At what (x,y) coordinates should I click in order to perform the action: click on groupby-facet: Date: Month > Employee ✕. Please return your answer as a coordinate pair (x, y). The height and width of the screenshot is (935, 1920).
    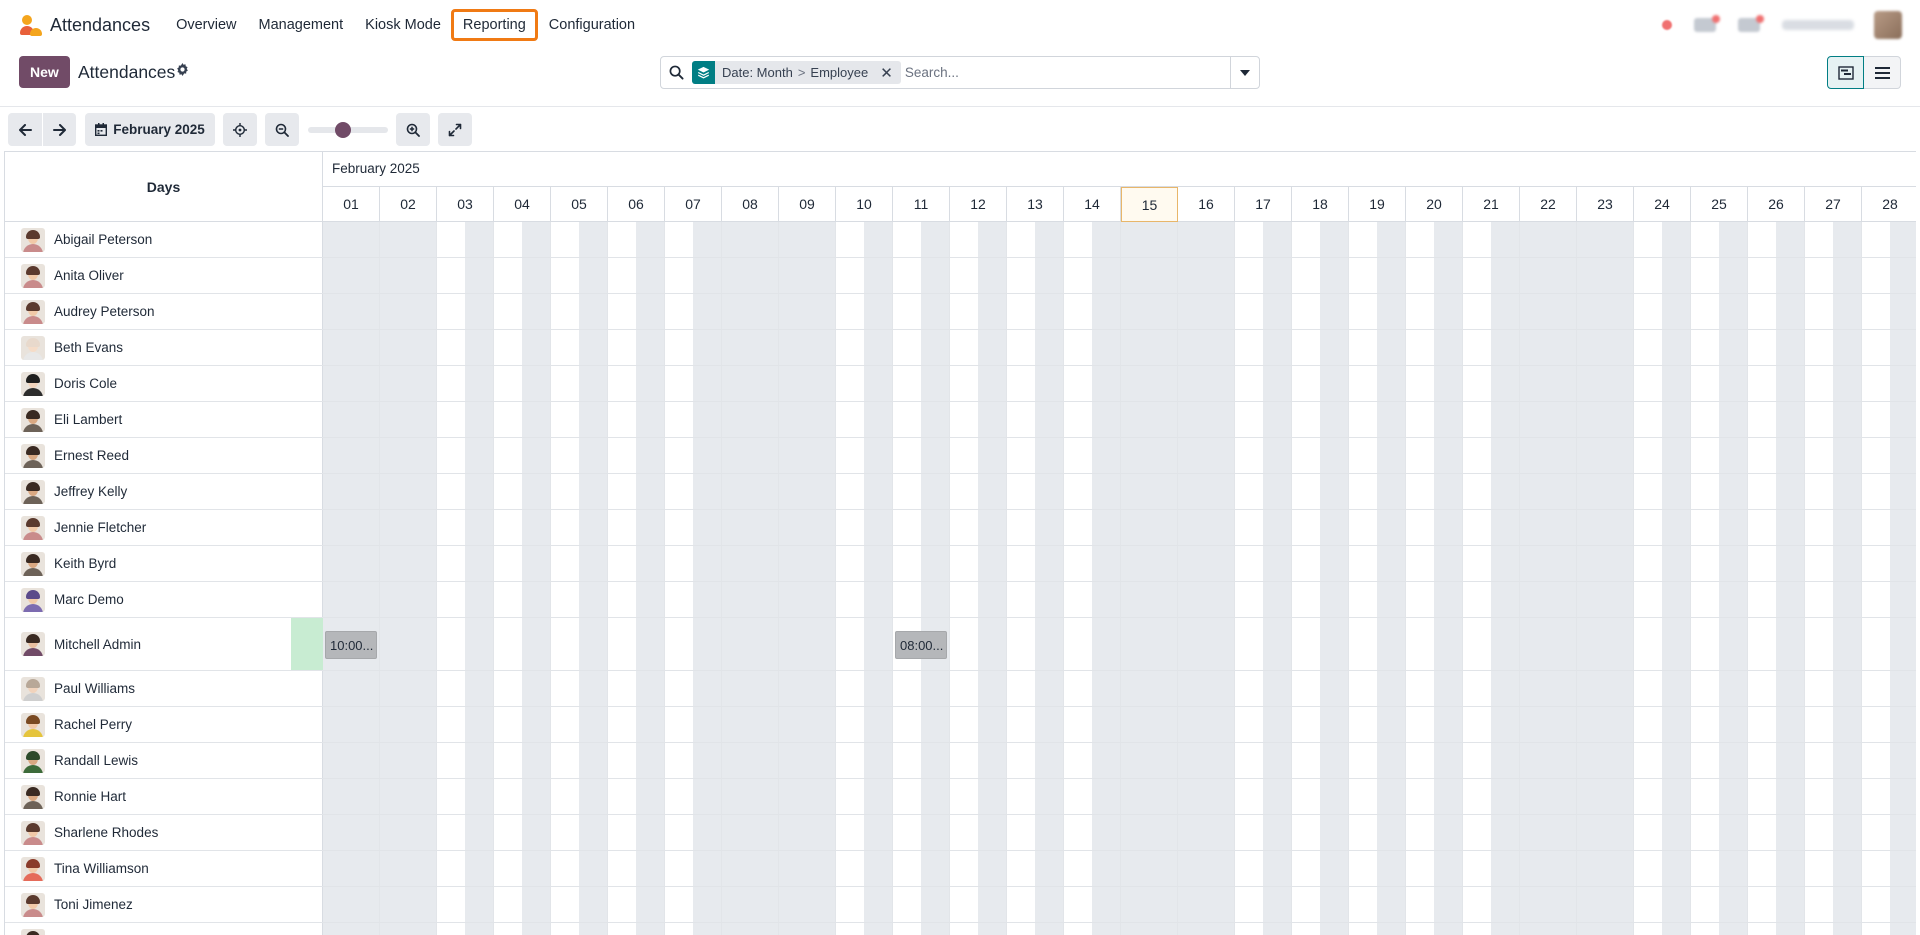
    Looking at the image, I should click on (796, 72).